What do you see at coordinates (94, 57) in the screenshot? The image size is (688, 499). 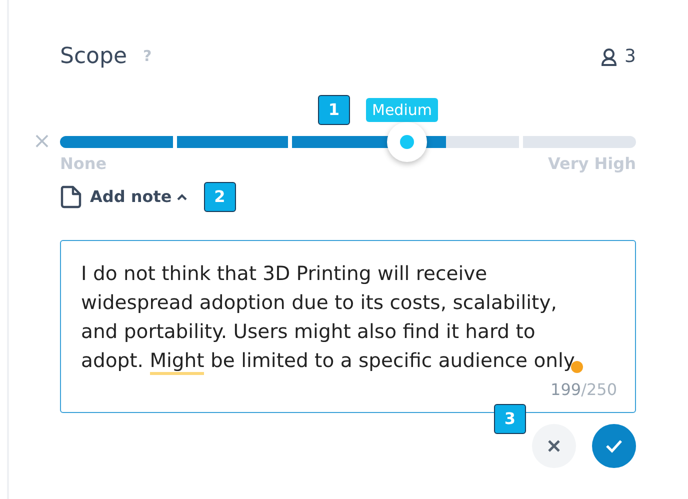 I see `section-title: Scope` at bounding box center [94, 57].